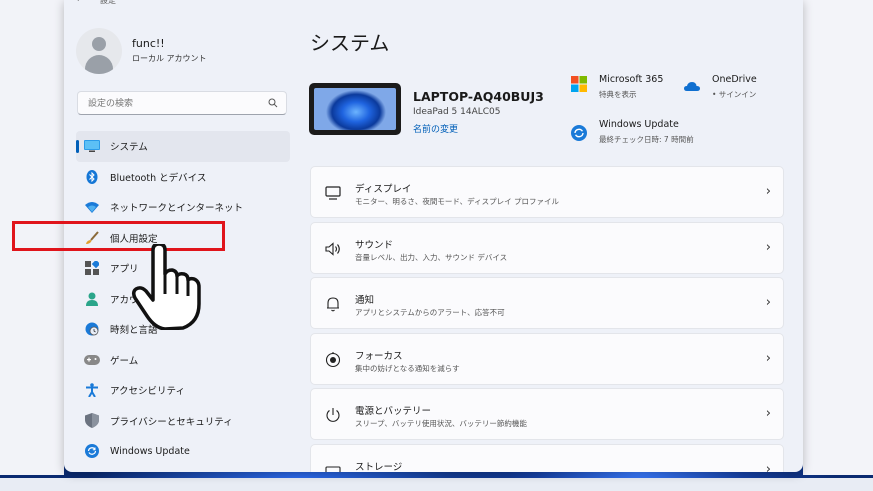 The width and height of the screenshot is (873, 491). What do you see at coordinates (169, 58) in the screenshot?
I see `account-type: ローカル アカウント` at bounding box center [169, 58].